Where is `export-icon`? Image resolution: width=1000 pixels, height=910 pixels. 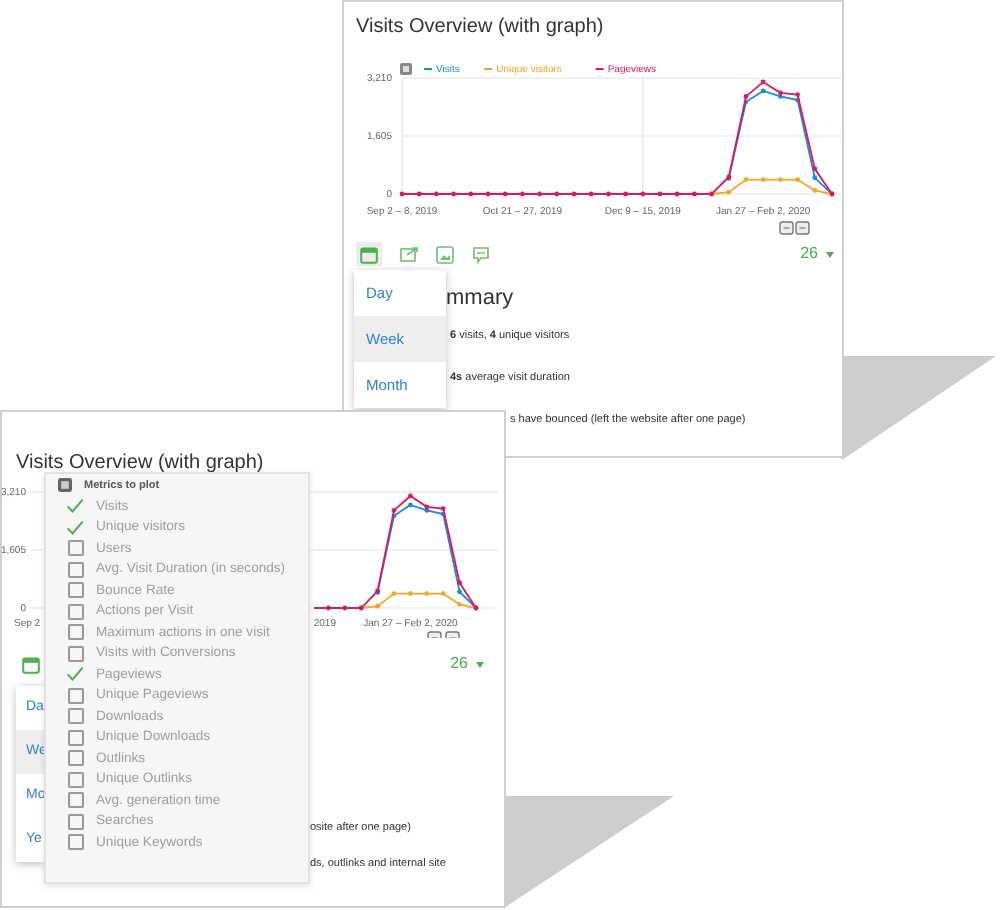 export-icon is located at coordinates (409, 254).